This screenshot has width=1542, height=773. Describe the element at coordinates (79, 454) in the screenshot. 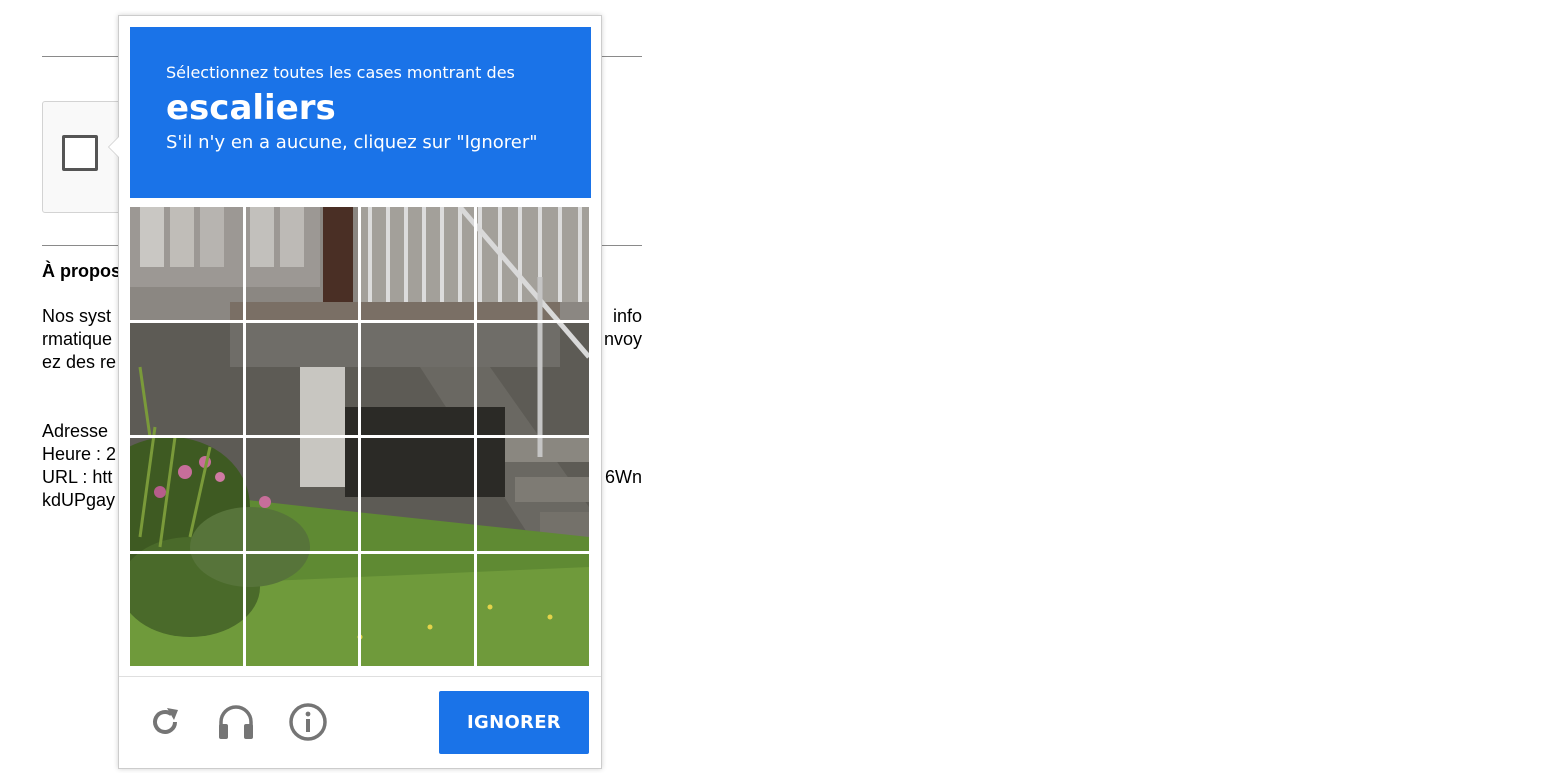

I see `time-line: Heure : 2` at that location.